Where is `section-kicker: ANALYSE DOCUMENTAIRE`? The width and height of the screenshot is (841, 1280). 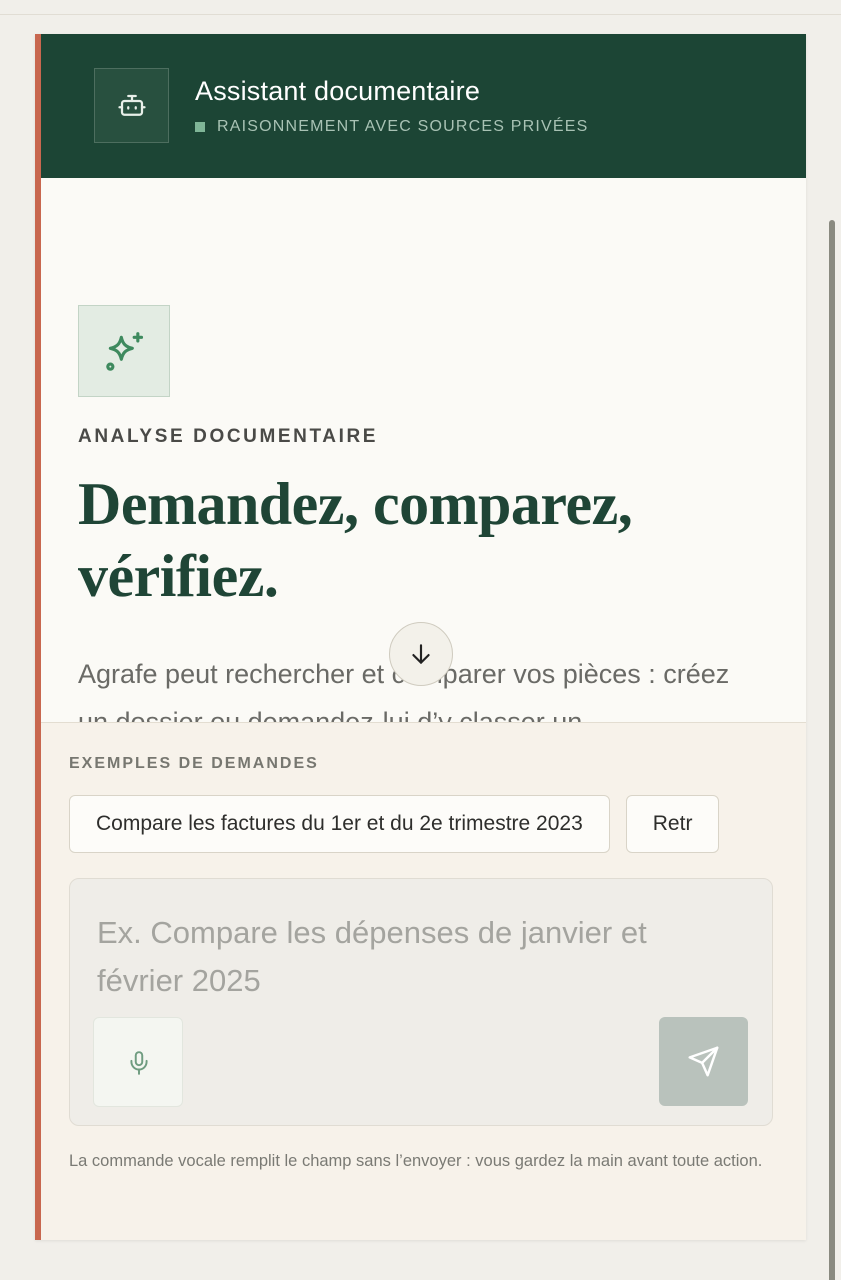 section-kicker: ANALYSE DOCUMENTAIRE is located at coordinates (228, 436).